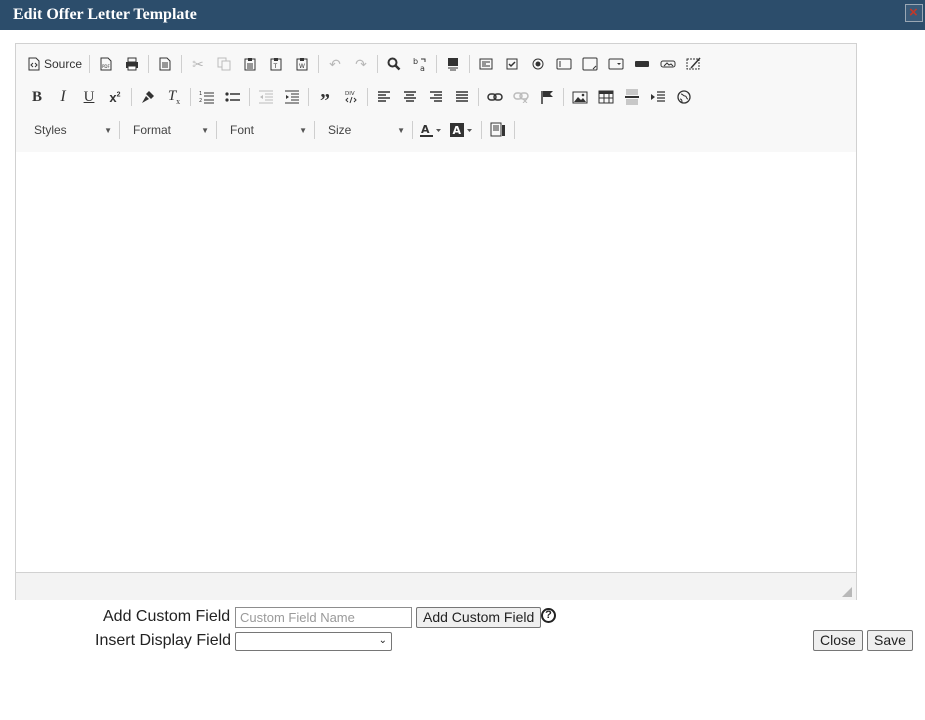  I want to click on paste-word-button: W, so click(302, 64).